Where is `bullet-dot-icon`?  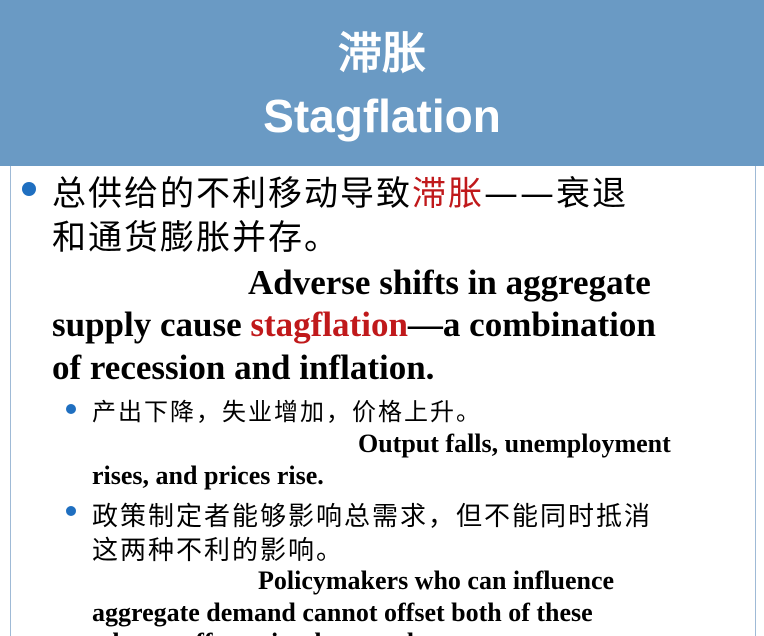
bullet-dot-icon is located at coordinates (29, 189).